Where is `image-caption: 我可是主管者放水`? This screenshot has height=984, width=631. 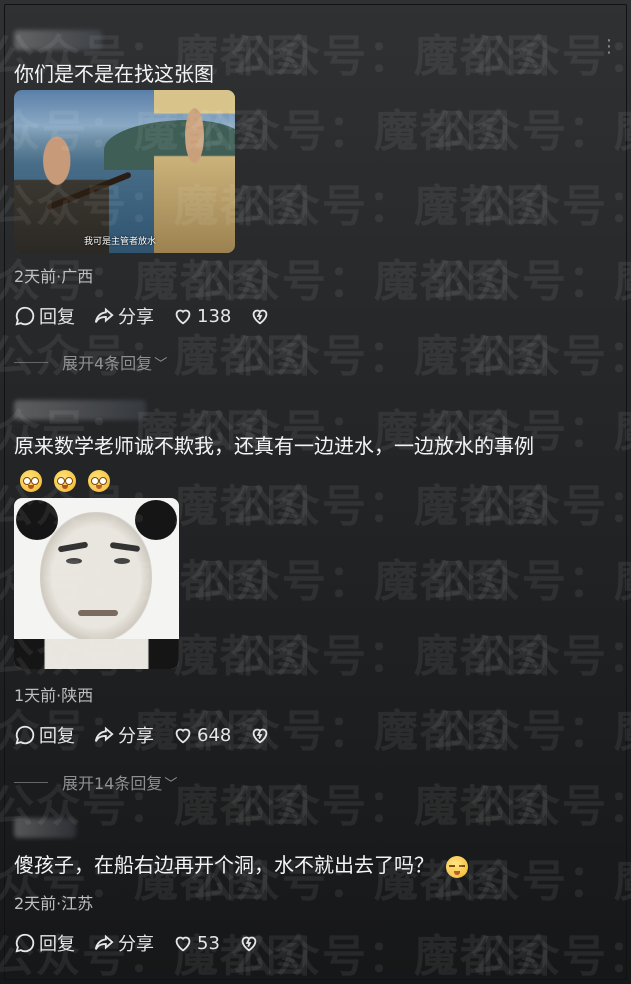 image-caption: 我可是主管者放水 is located at coordinates (120, 242).